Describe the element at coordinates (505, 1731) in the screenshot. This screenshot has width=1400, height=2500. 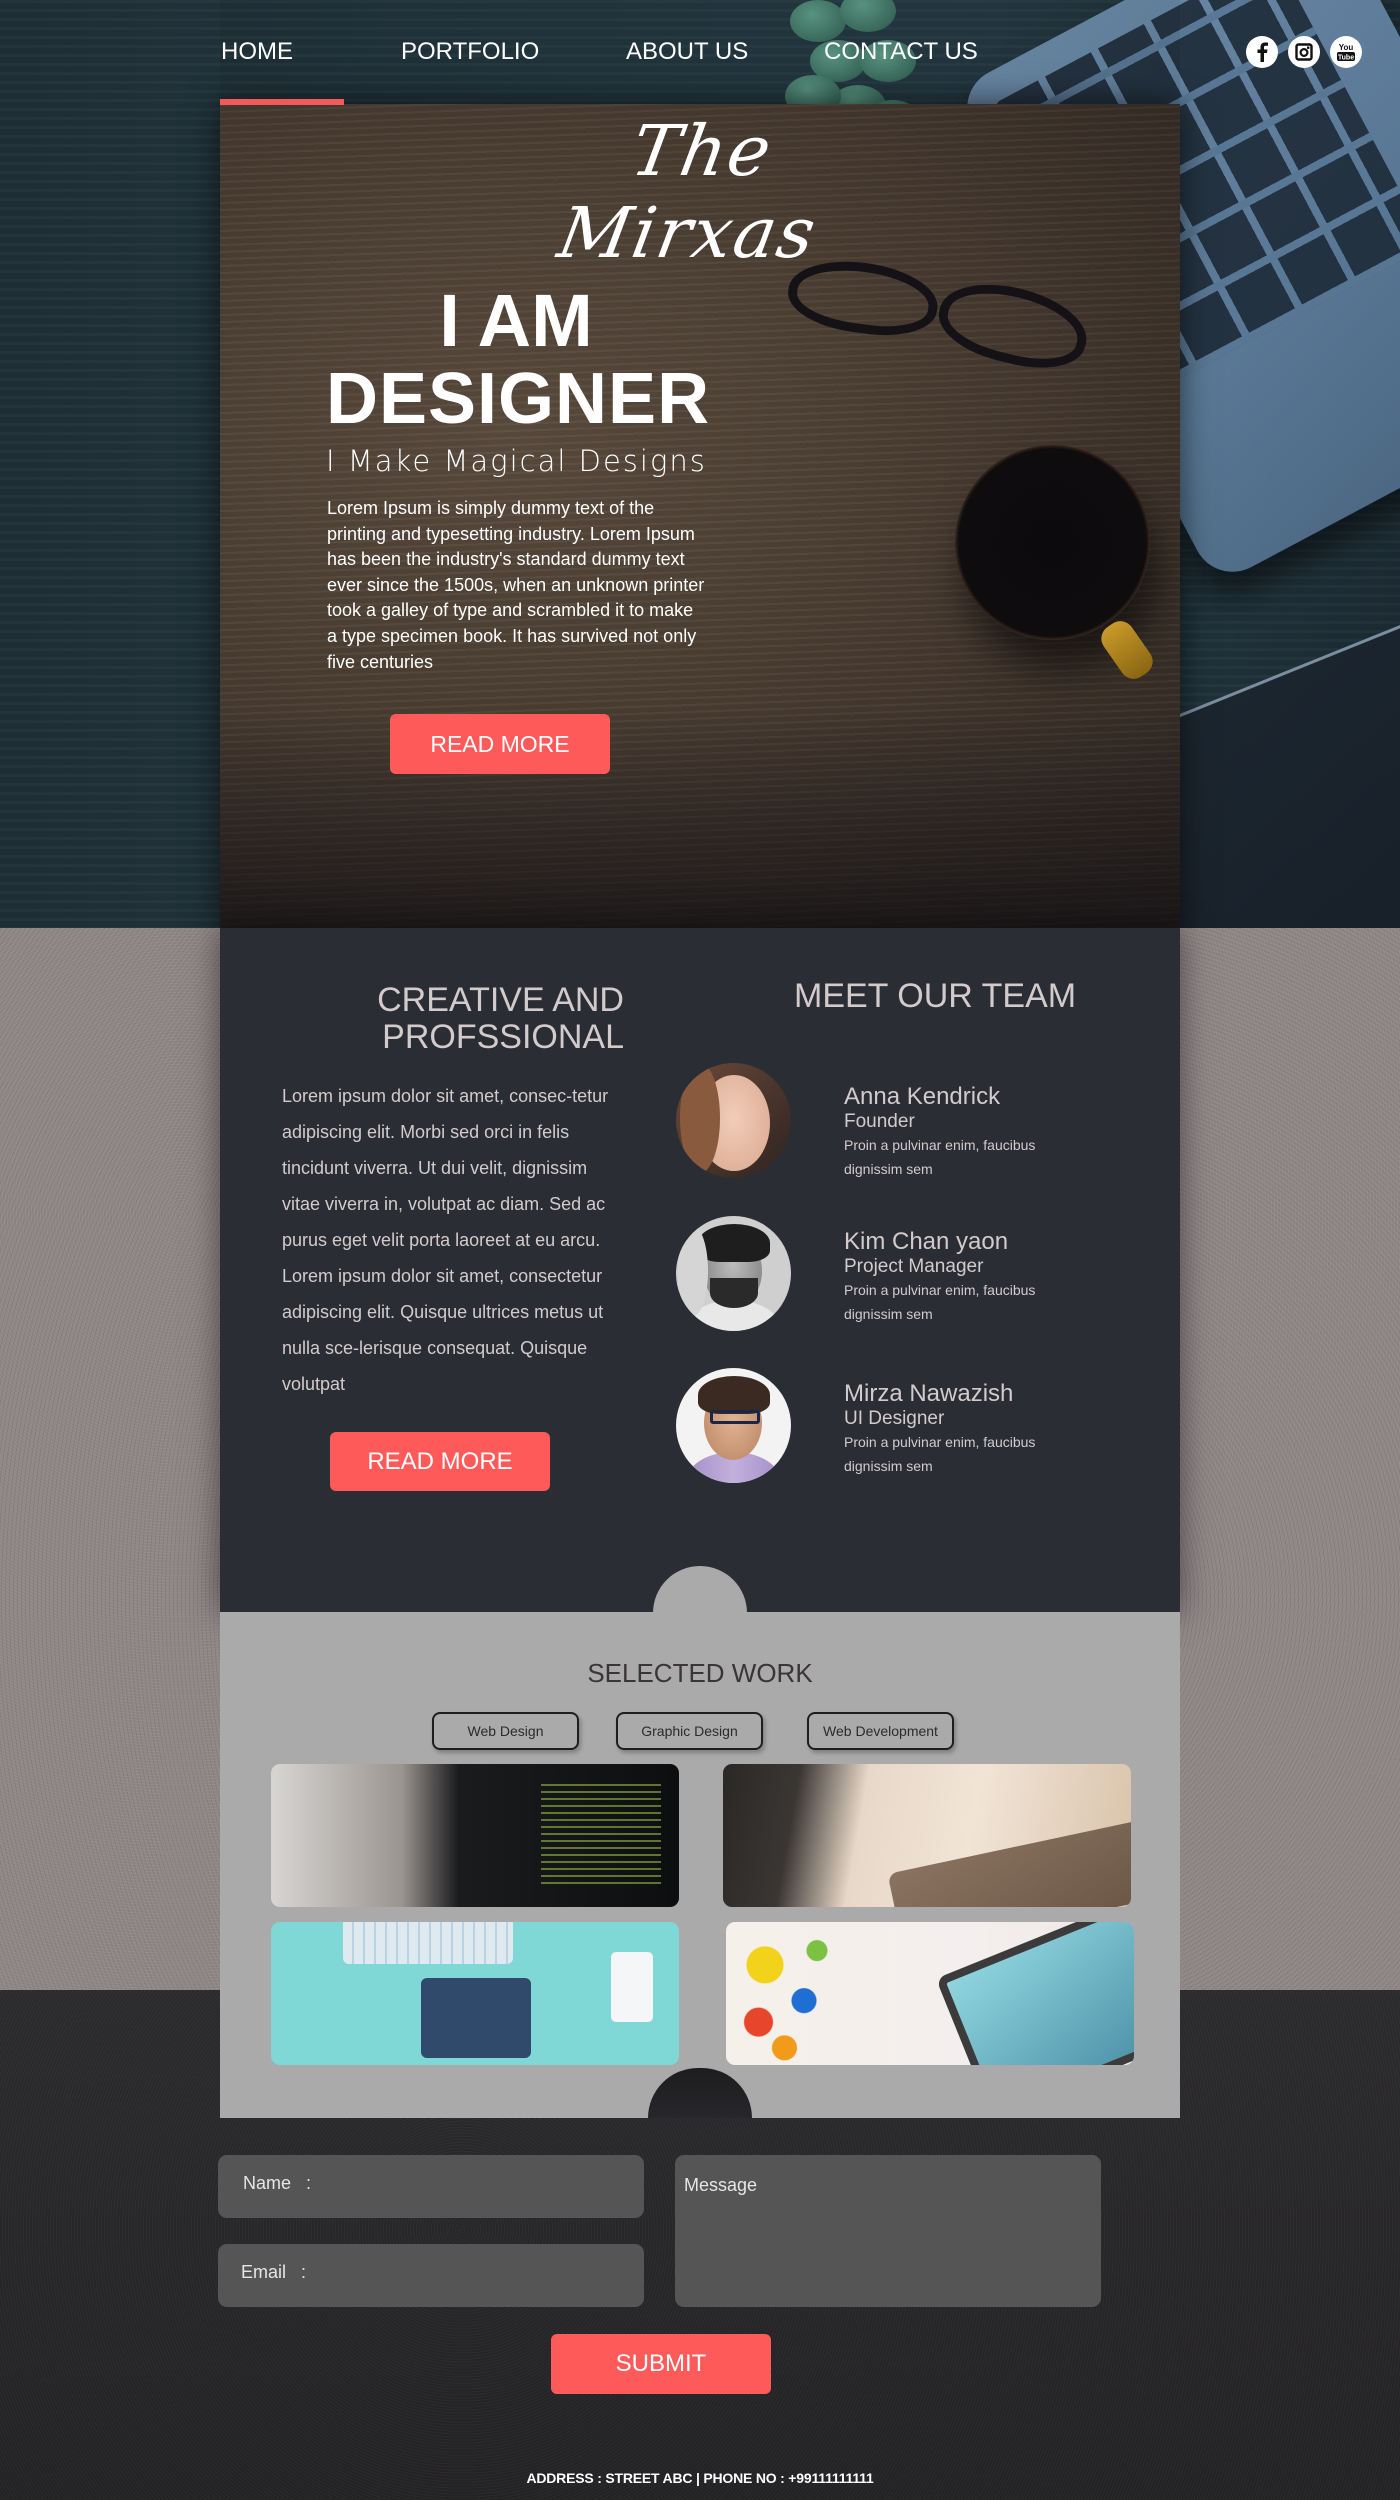
I see `filter-web-design: Web Design` at that location.